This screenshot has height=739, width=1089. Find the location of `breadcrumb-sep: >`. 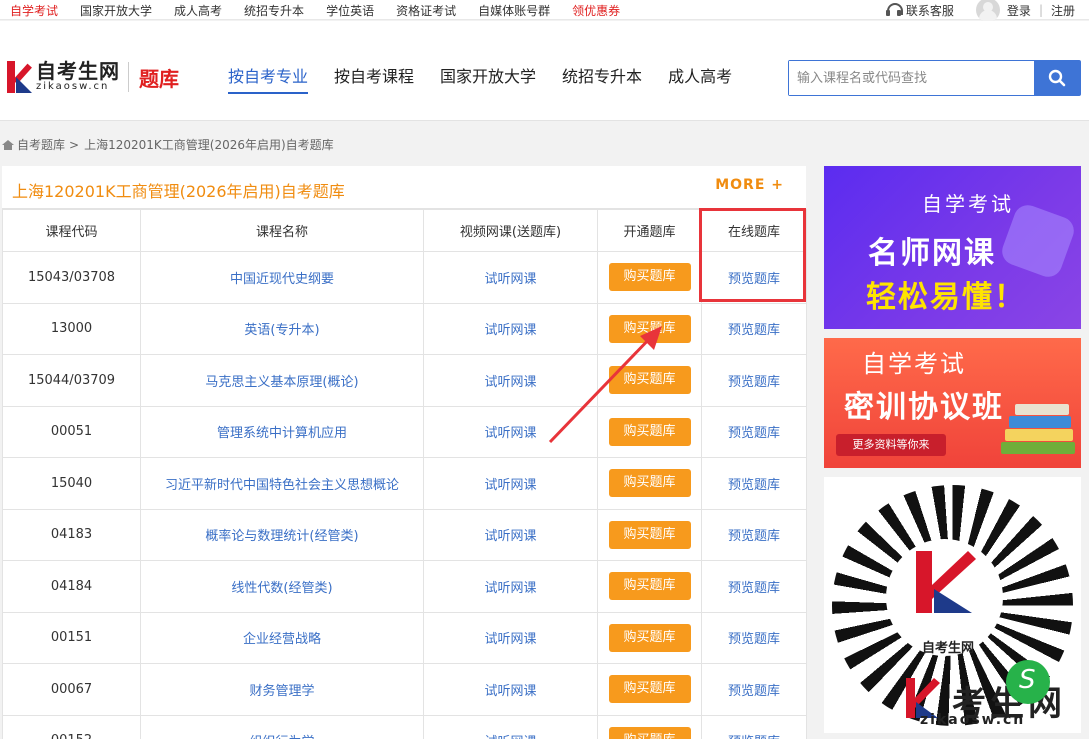

breadcrumb-sep: > is located at coordinates (74, 144).